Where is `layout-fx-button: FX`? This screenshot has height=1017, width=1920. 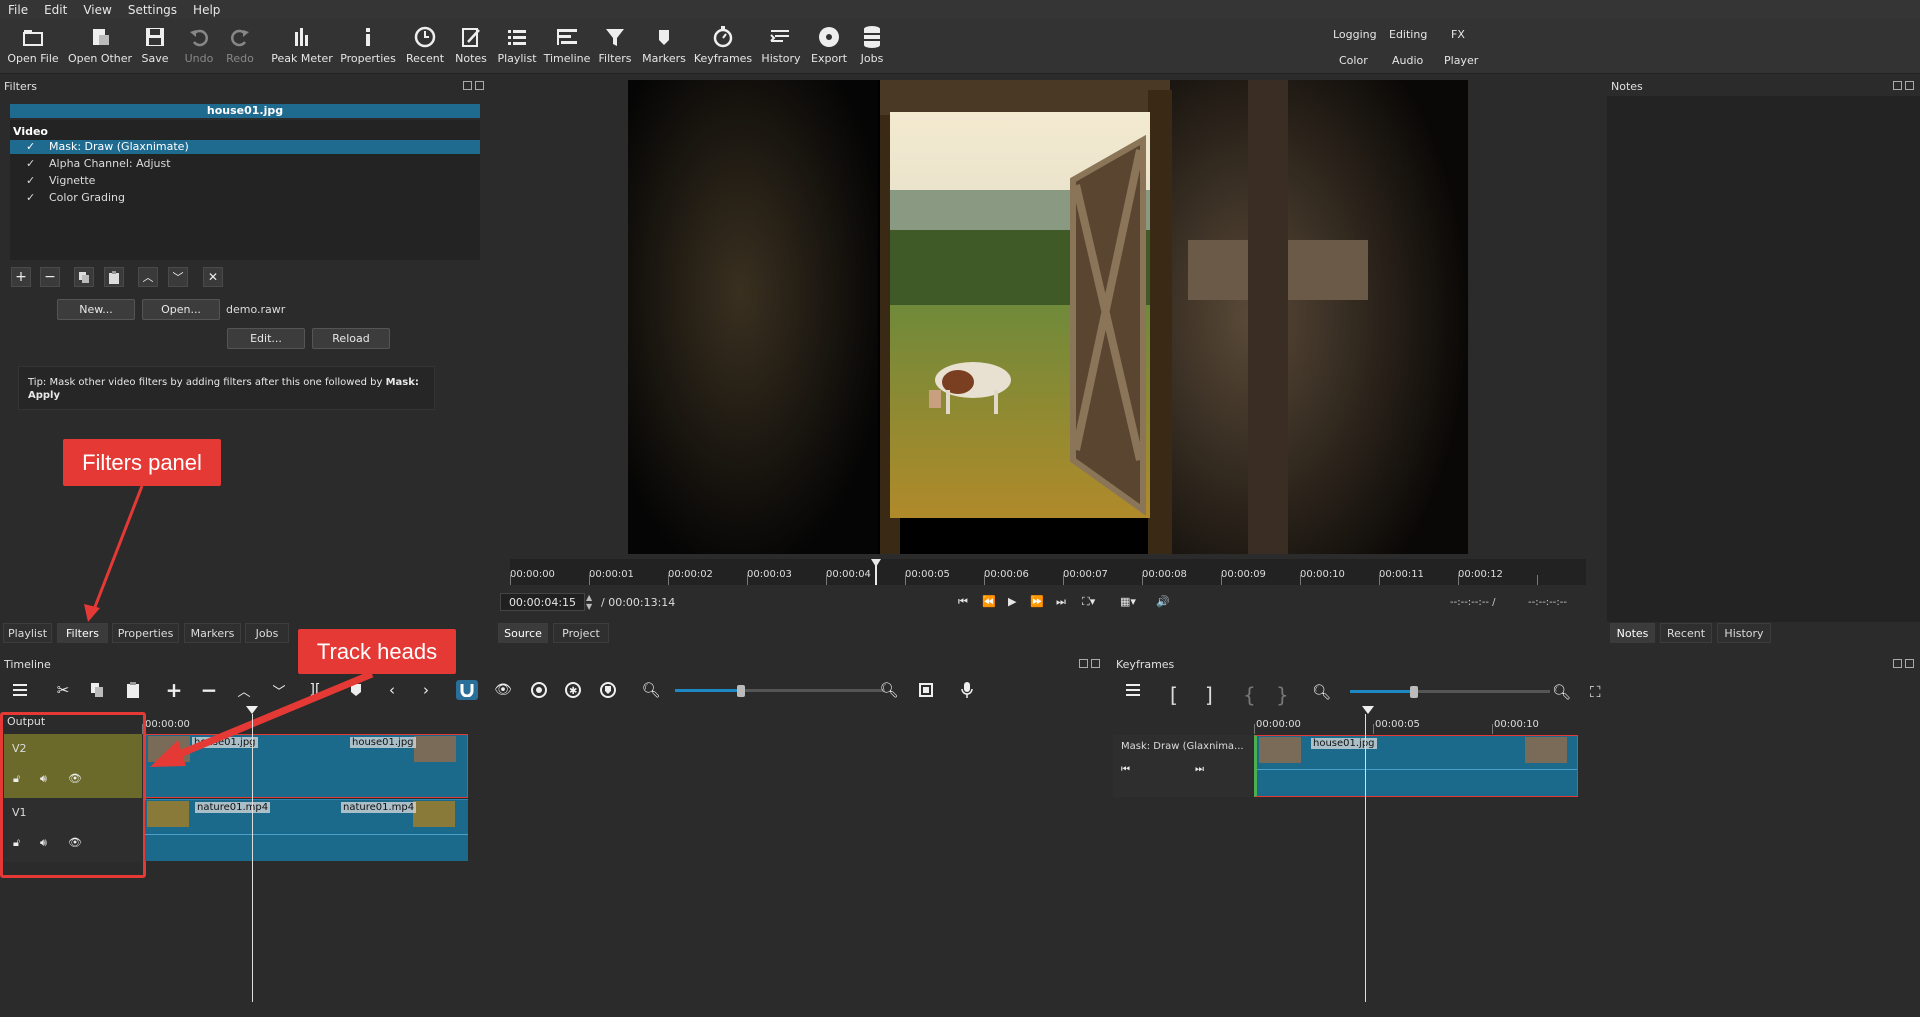 layout-fx-button: FX is located at coordinates (1458, 34).